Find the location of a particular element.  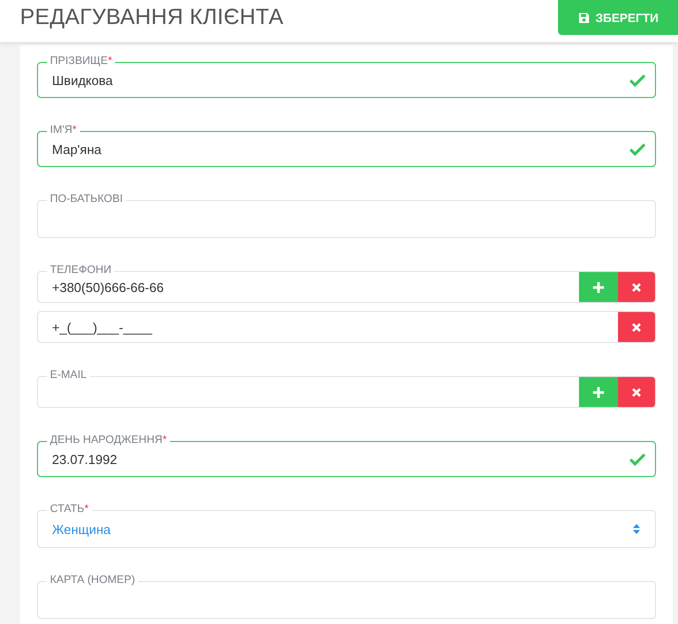

field-label: ПРІЗВИЩЕ* is located at coordinates (81, 61).